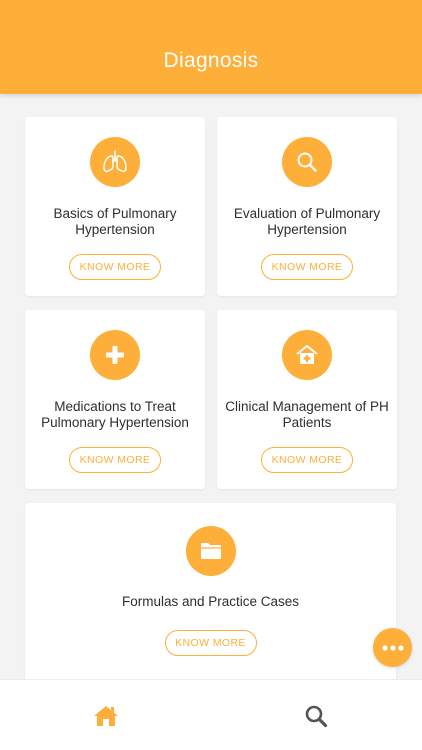 Image resolution: width=422 pixels, height=750 pixels. Describe the element at coordinates (307, 221) in the screenshot. I see `card-title: Evaluation of Pulmonary Hypertension` at that location.